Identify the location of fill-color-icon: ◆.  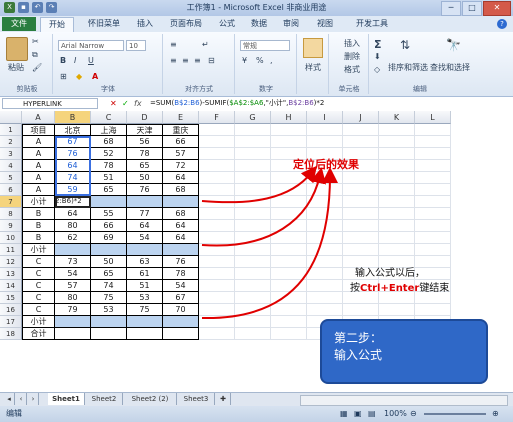
(79, 76).